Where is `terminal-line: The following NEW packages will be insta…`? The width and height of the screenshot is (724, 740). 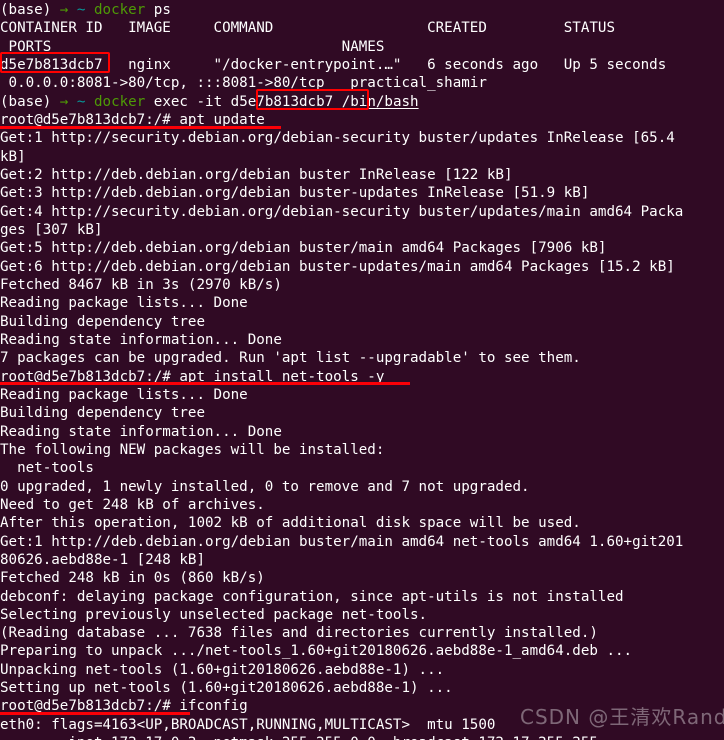 terminal-line: The following NEW packages will be insta… is located at coordinates (362, 450).